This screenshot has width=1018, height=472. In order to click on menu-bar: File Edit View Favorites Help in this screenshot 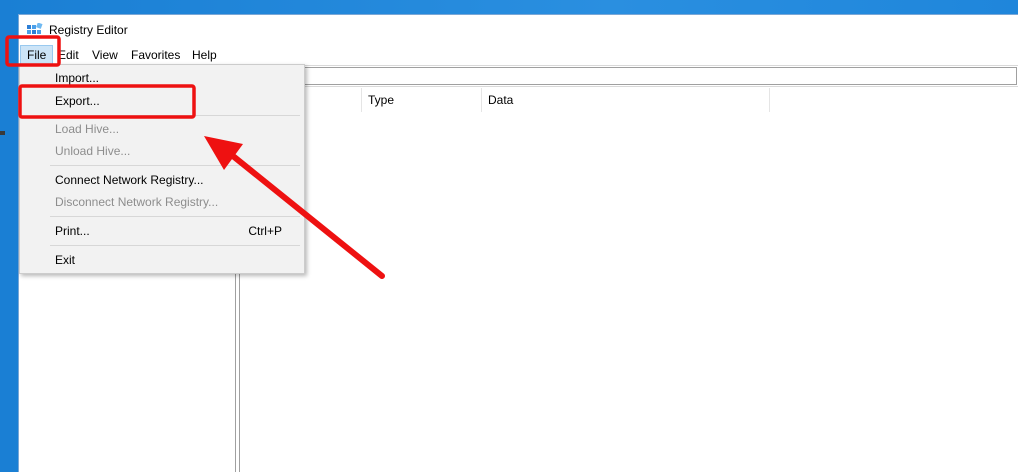, I will do `click(518, 55)`.